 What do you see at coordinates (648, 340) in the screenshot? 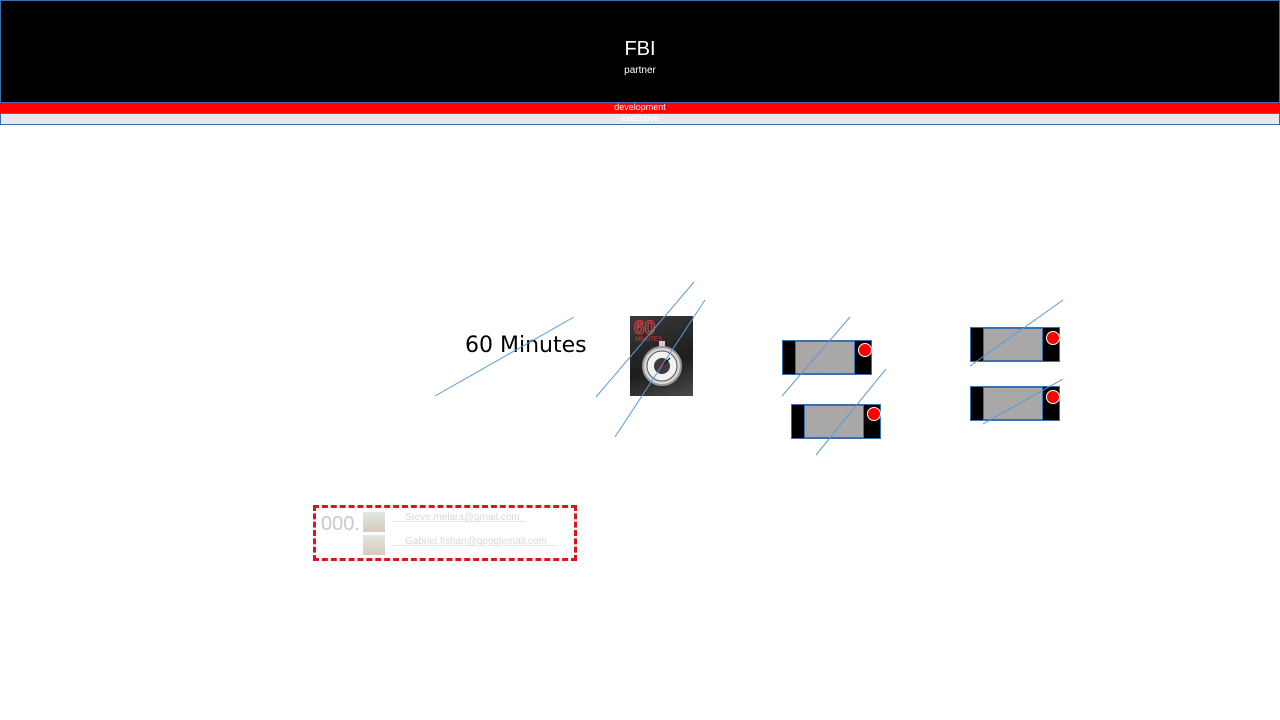
I see `cover-logo-minutes: MINUTES` at bounding box center [648, 340].